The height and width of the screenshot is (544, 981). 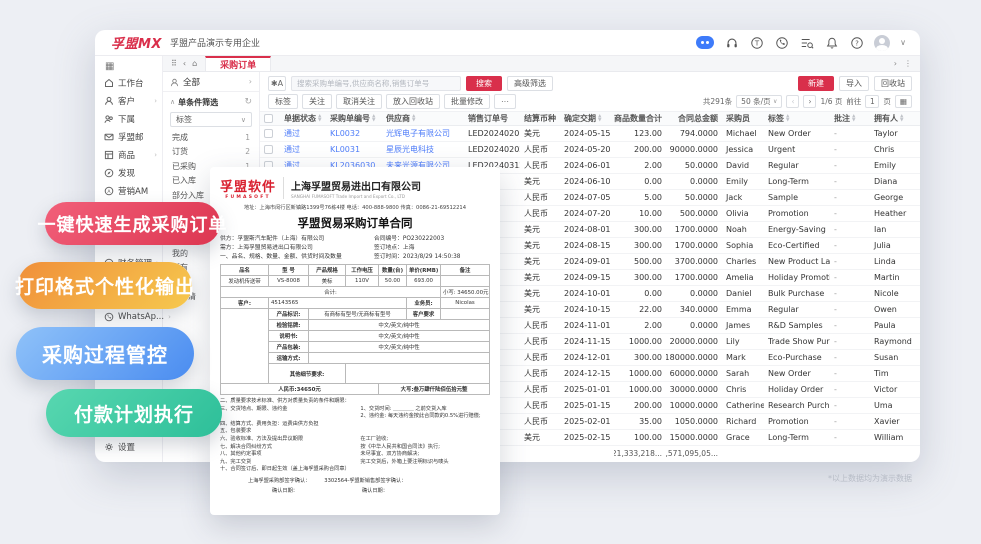 What do you see at coordinates (211, 152) in the screenshot?
I see `filter-item: 订货 2` at bounding box center [211, 152].